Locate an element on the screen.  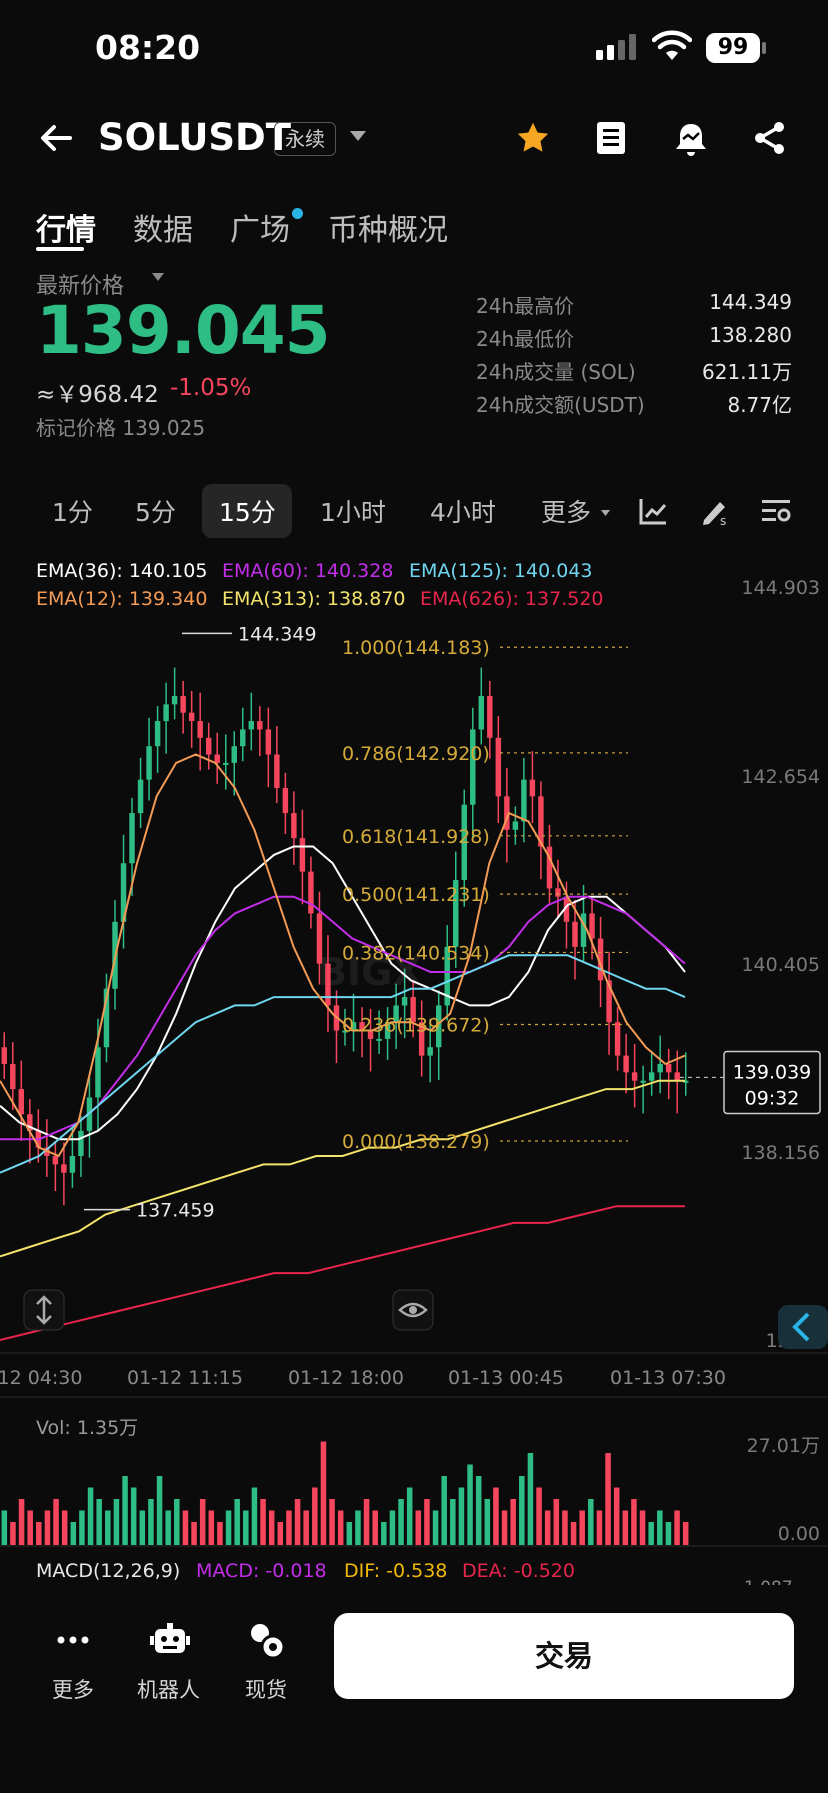
tab-coin-overview: 币种概况 is located at coordinates (388, 227).